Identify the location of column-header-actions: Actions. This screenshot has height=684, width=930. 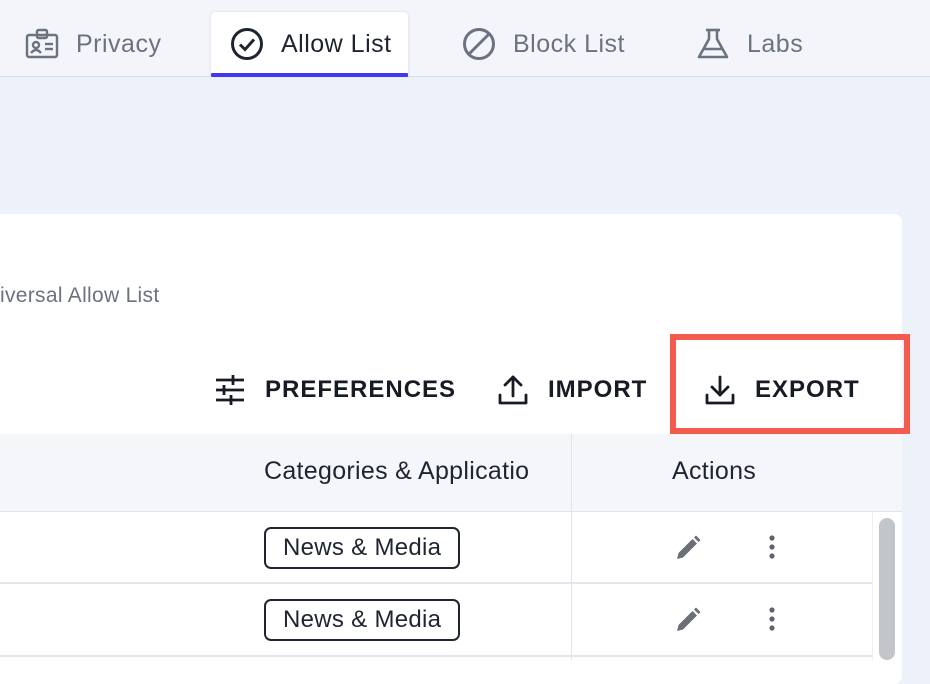
(714, 471).